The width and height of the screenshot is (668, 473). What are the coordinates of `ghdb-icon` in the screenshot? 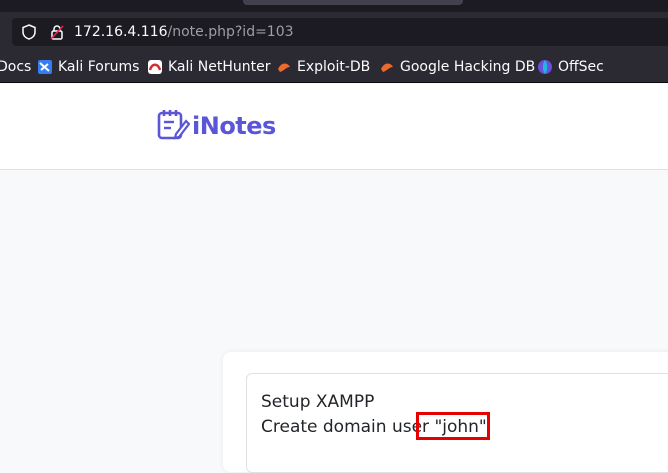 It's located at (387, 67).